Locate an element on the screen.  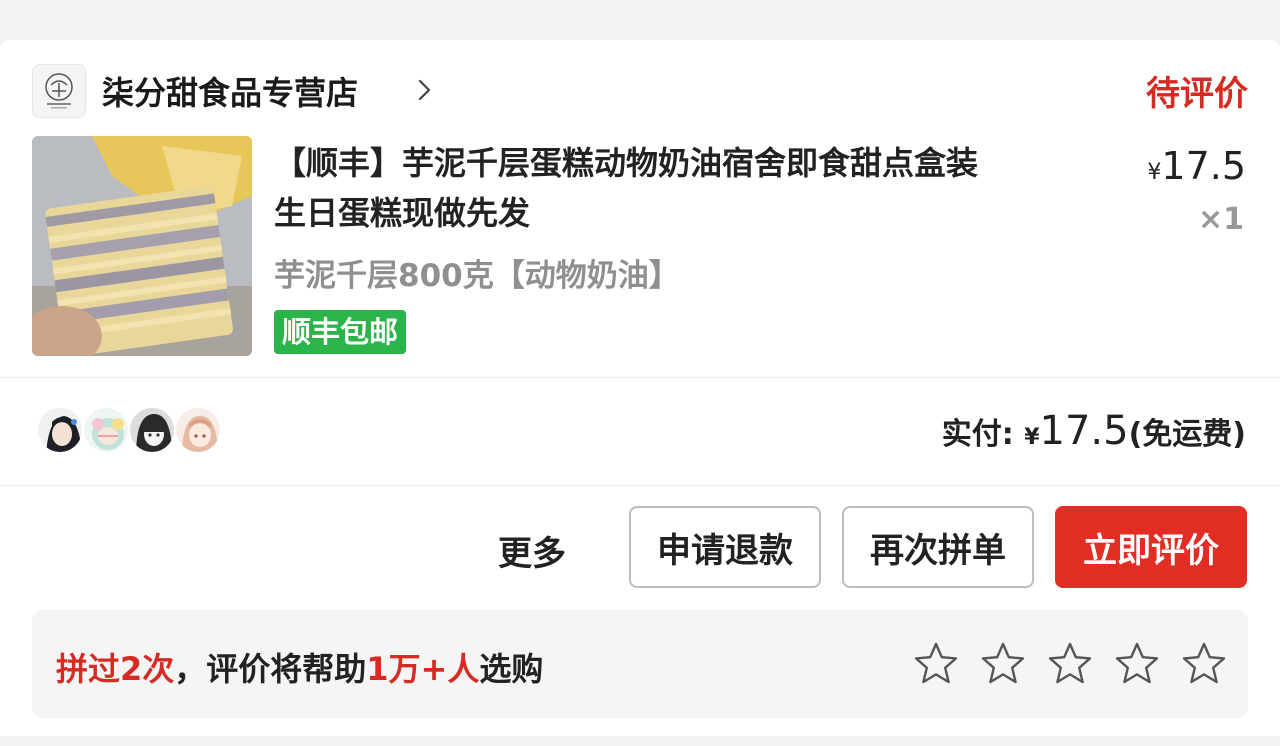
product-thumbnail is located at coordinates (142, 246).